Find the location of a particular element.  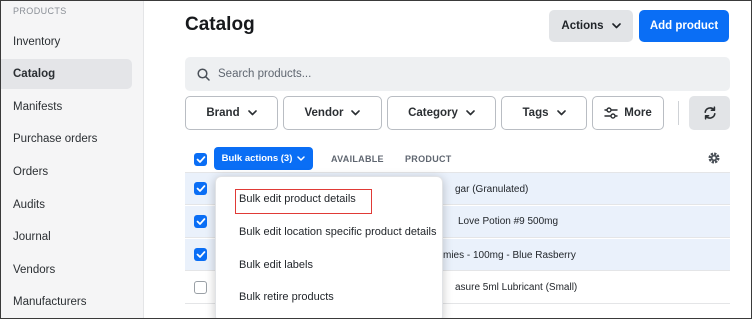

sidebar-section-label: PRODUCTS is located at coordinates (40, 11).